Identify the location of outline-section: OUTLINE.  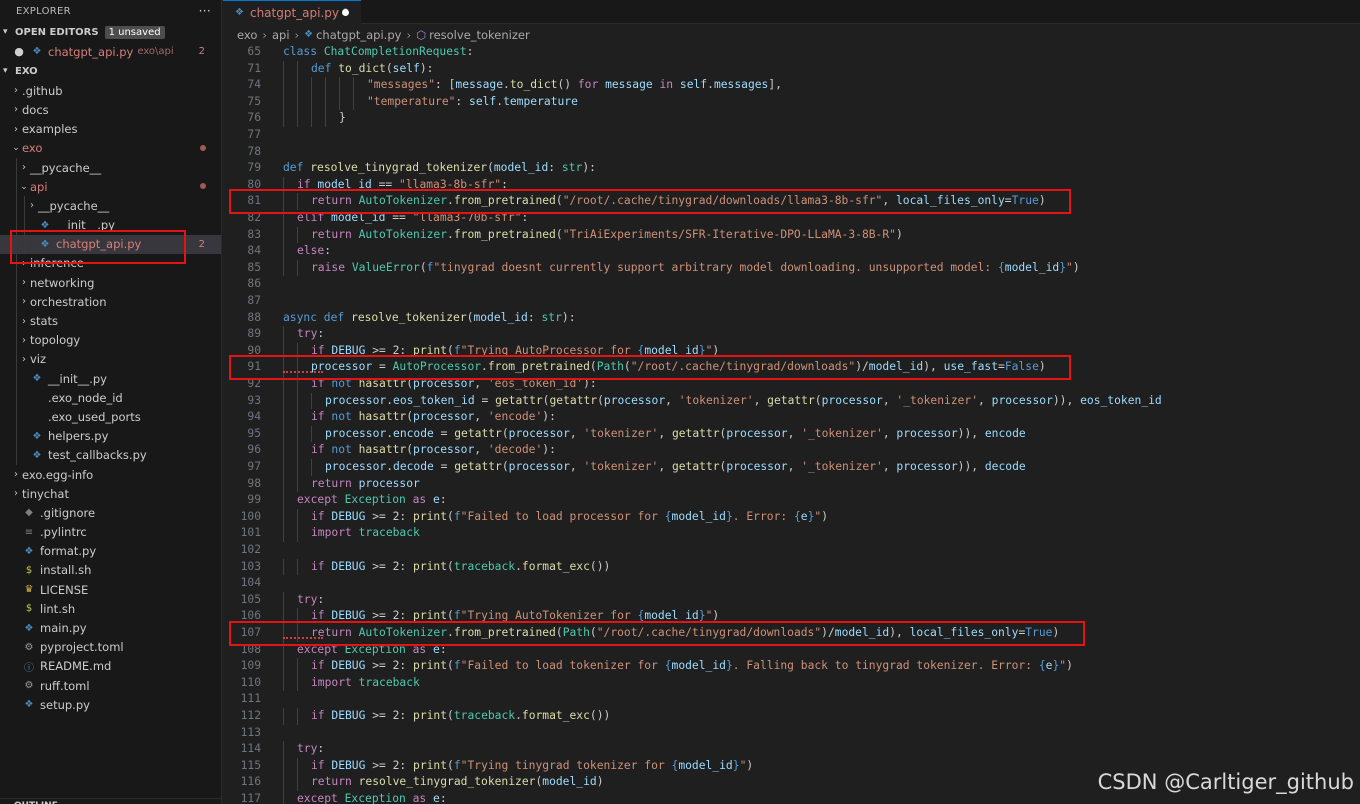
(110, 801).